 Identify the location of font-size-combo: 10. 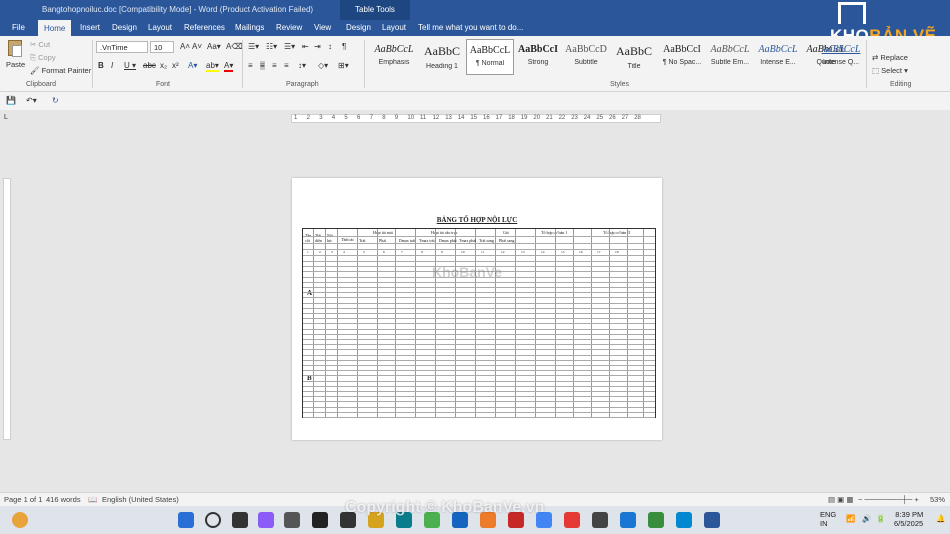
(162, 47).